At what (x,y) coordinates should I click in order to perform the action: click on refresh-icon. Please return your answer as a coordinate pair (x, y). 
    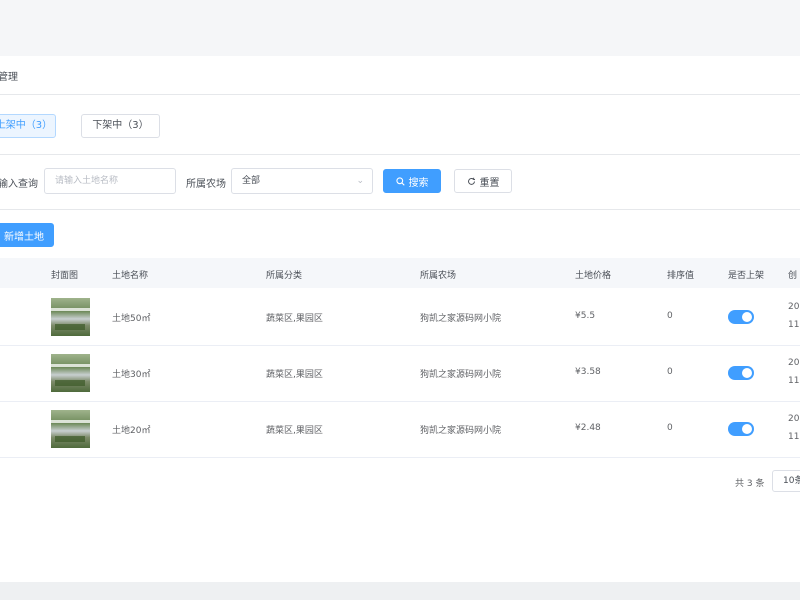
    Looking at the image, I should click on (471, 181).